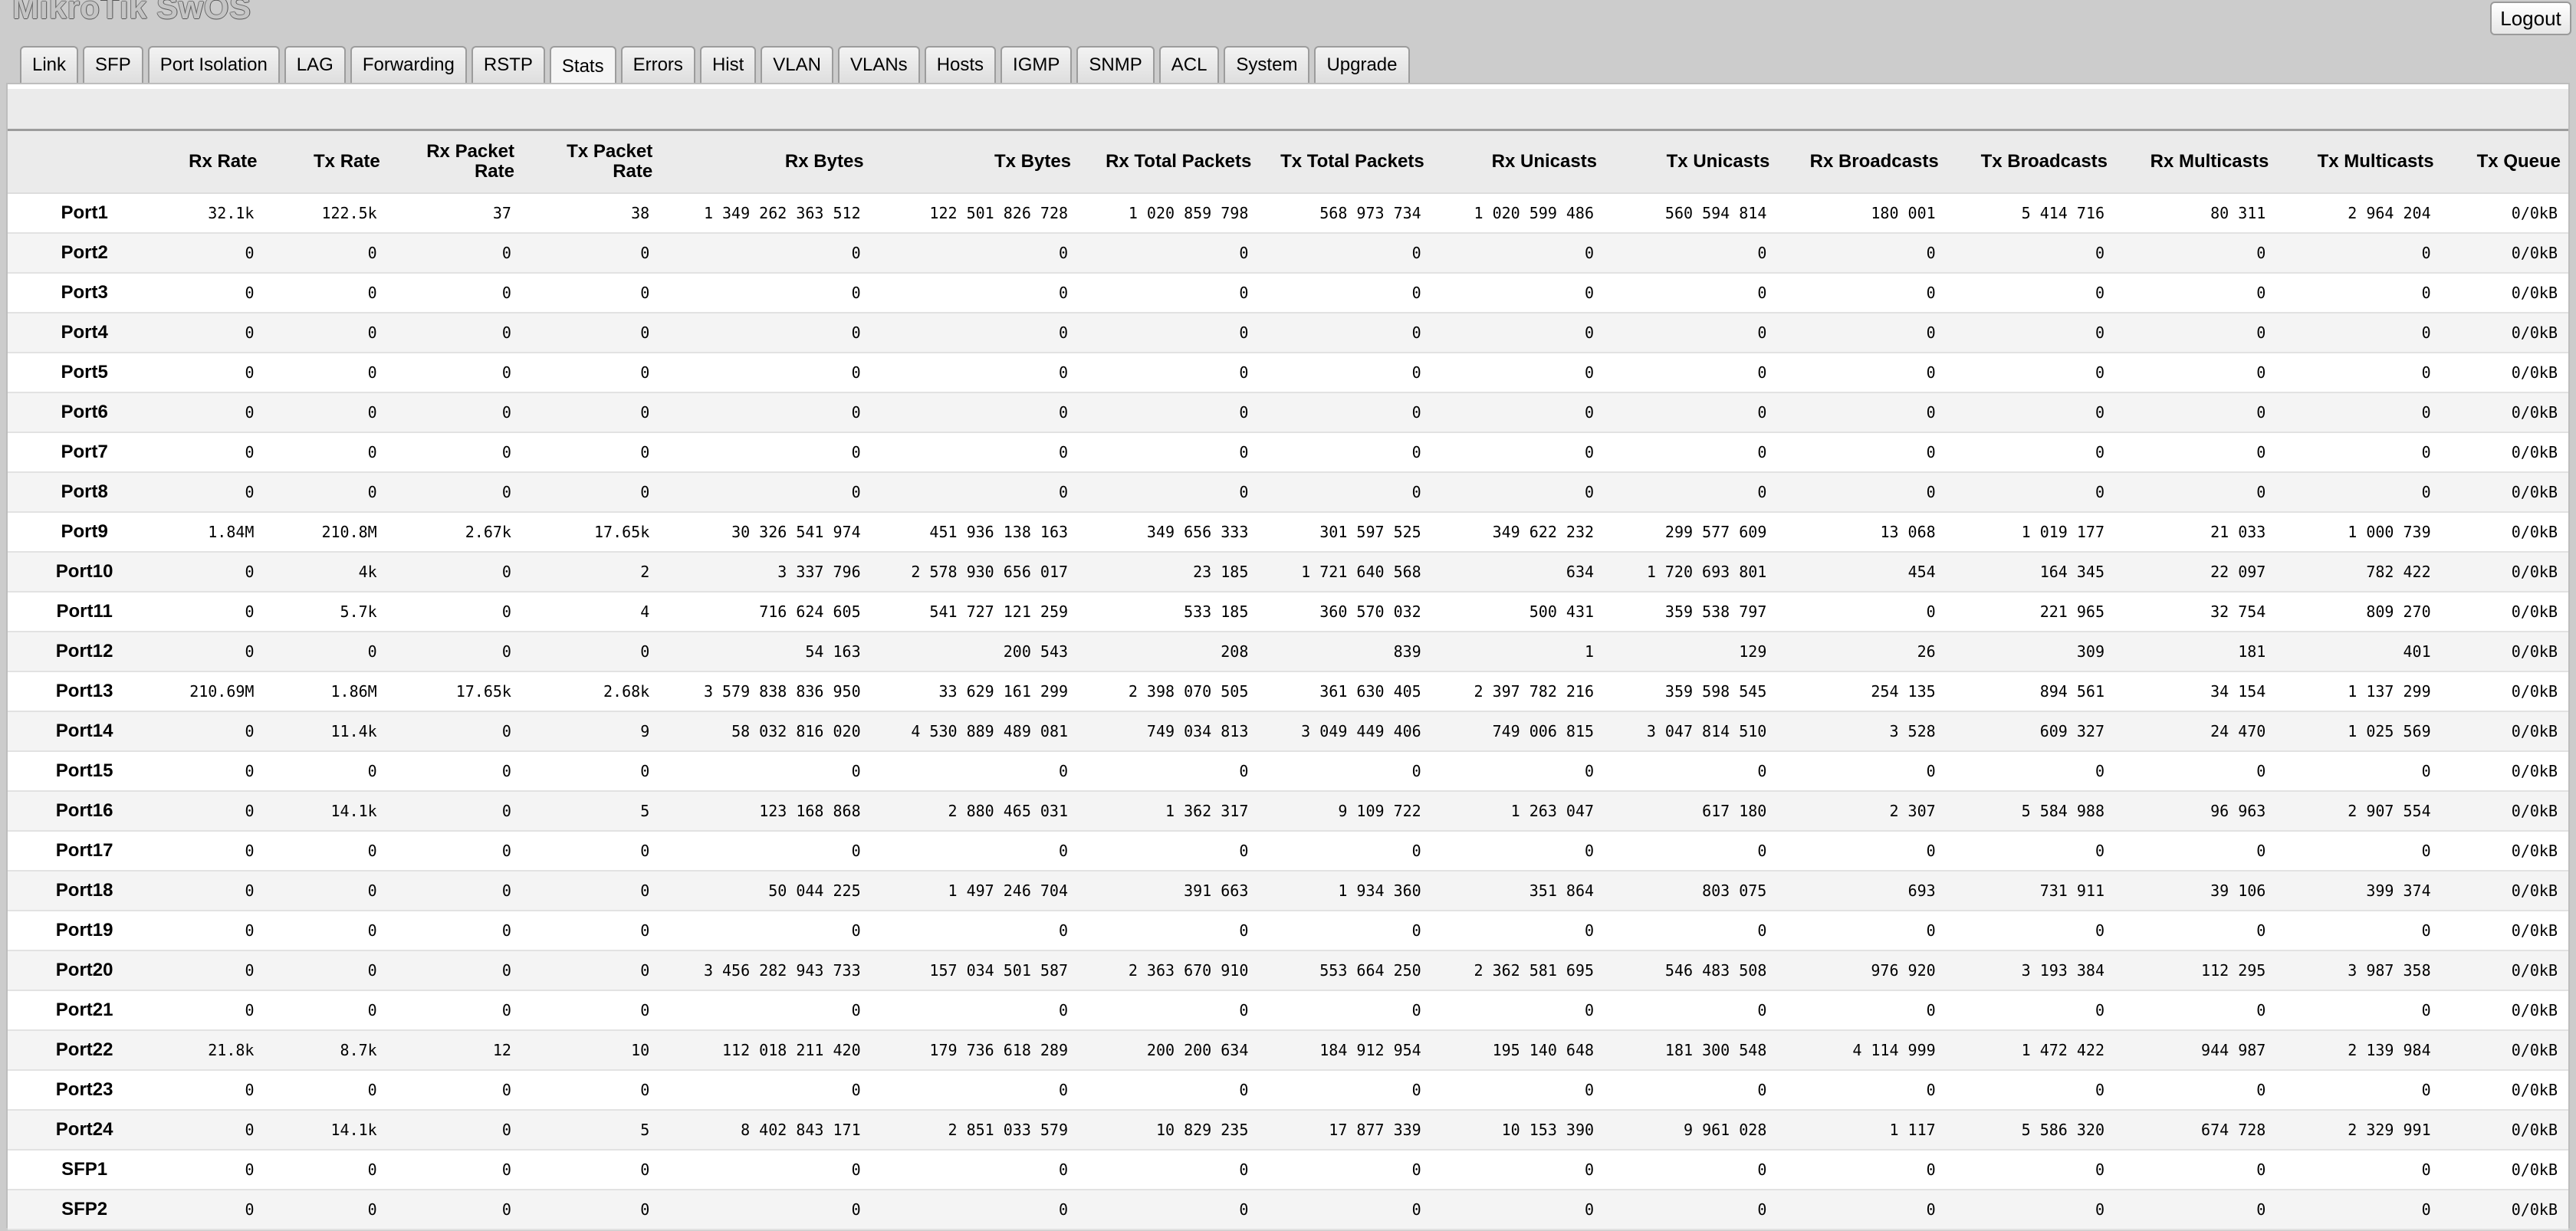  What do you see at coordinates (2530, 18) in the screenshot?
I see `logout-button: Logout` at bounding box center [2530, 18].